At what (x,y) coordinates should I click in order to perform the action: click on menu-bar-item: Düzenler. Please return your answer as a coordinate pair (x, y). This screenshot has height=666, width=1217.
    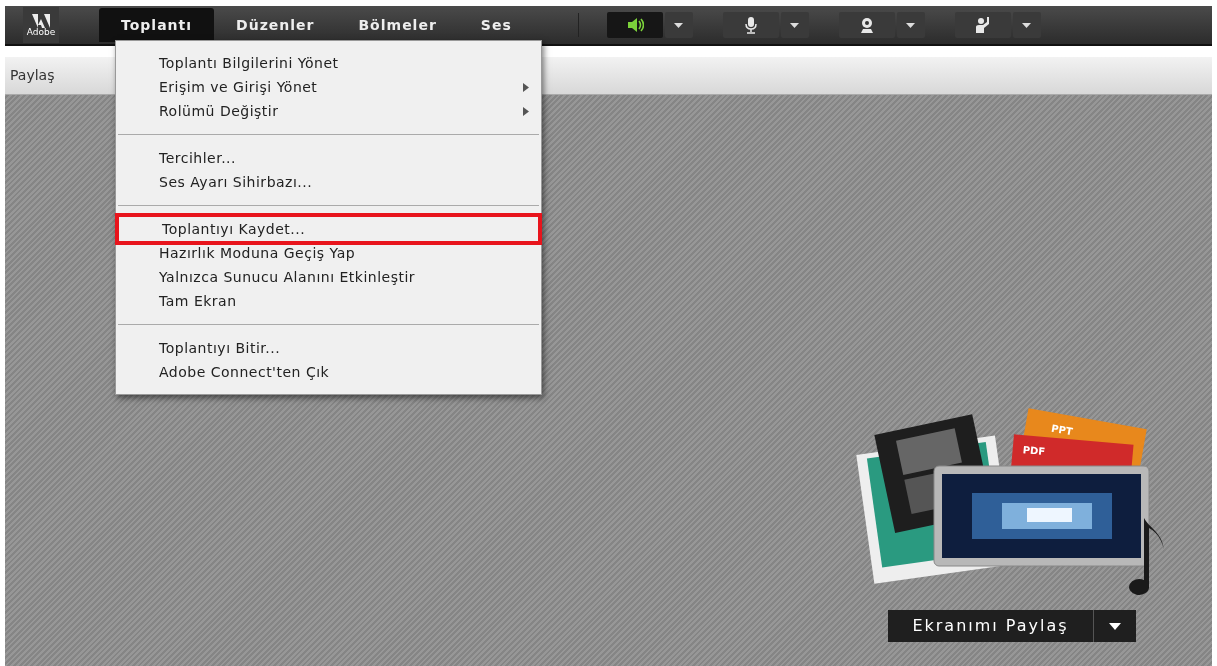
    Looking at the image, I should click on (275, 25).